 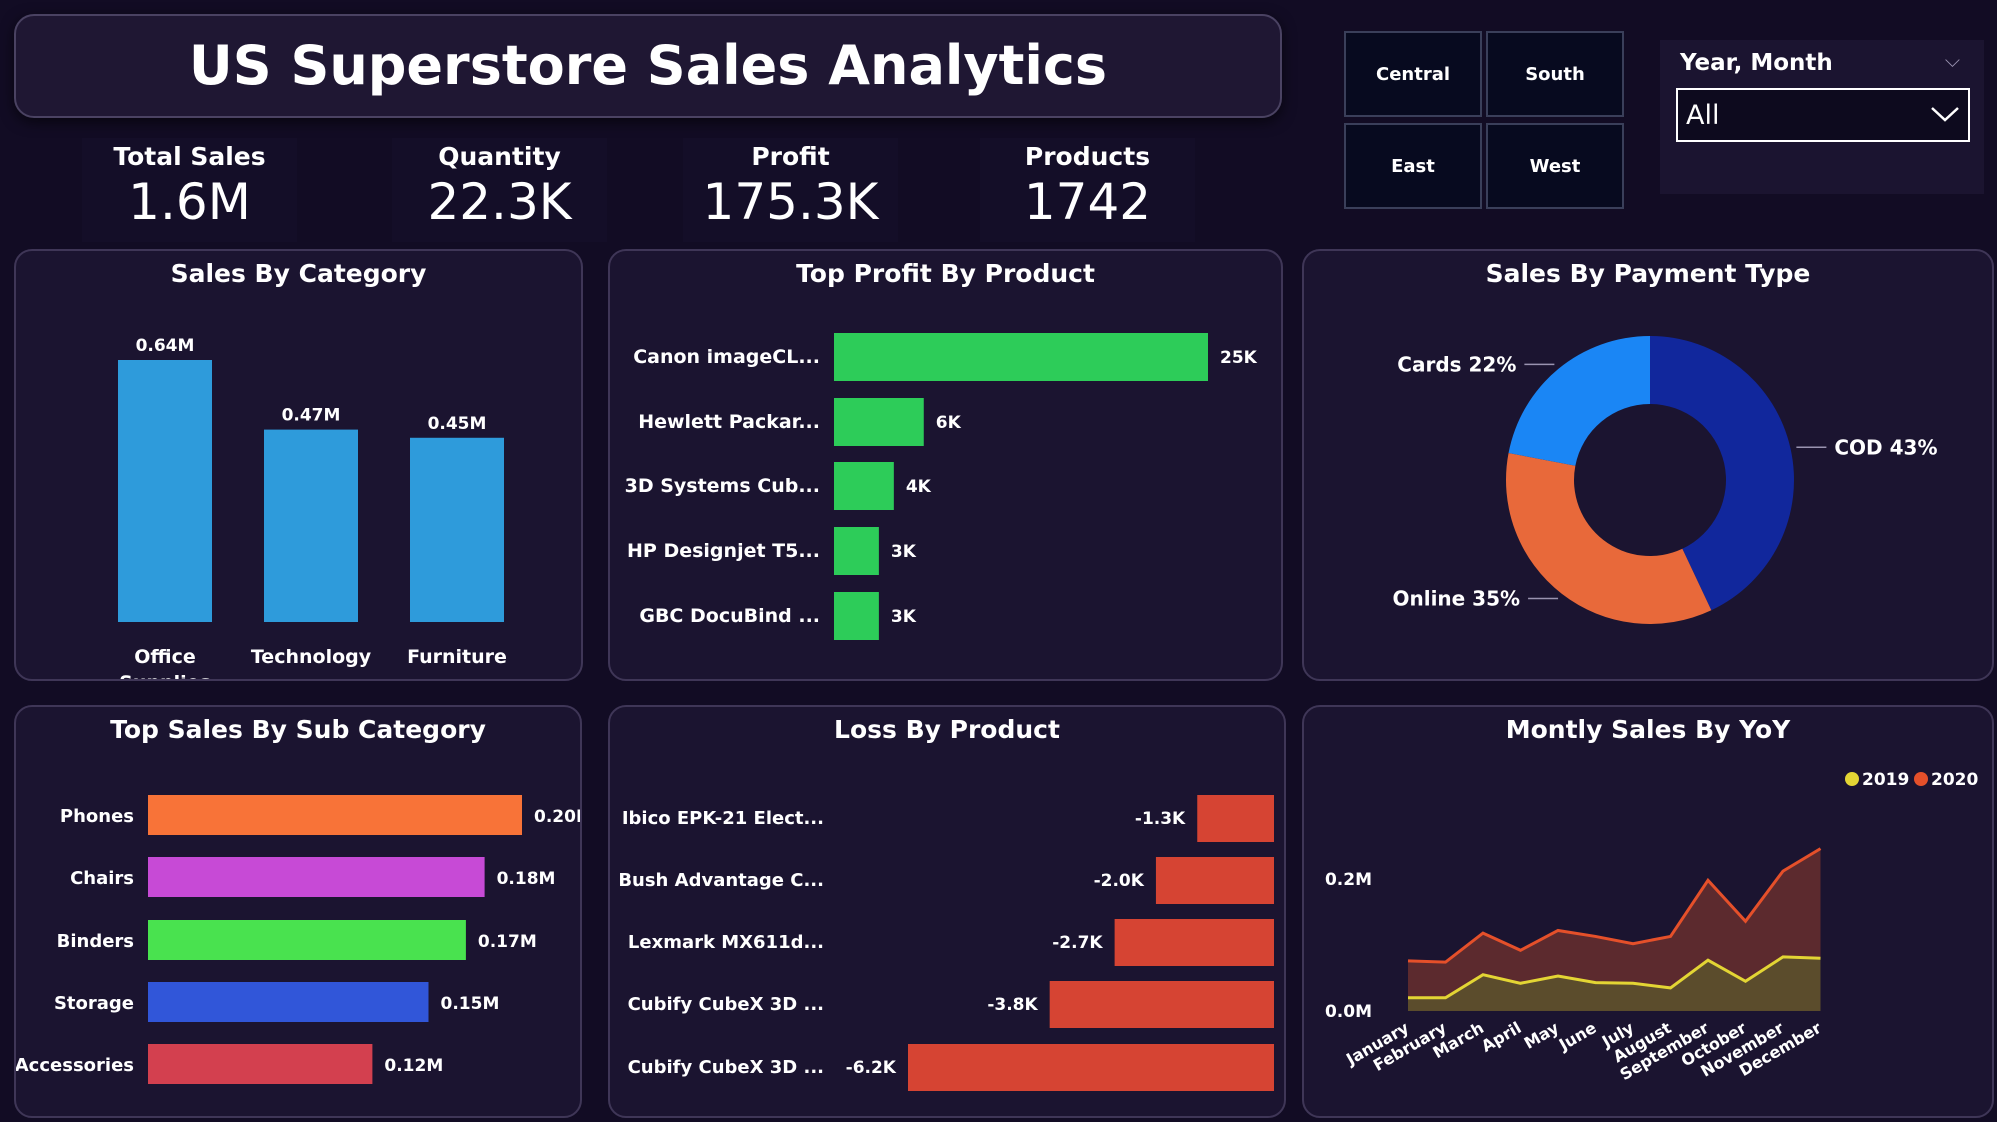 I want to click on slicer-label: Year, Month, so click(x=1756, y=63).